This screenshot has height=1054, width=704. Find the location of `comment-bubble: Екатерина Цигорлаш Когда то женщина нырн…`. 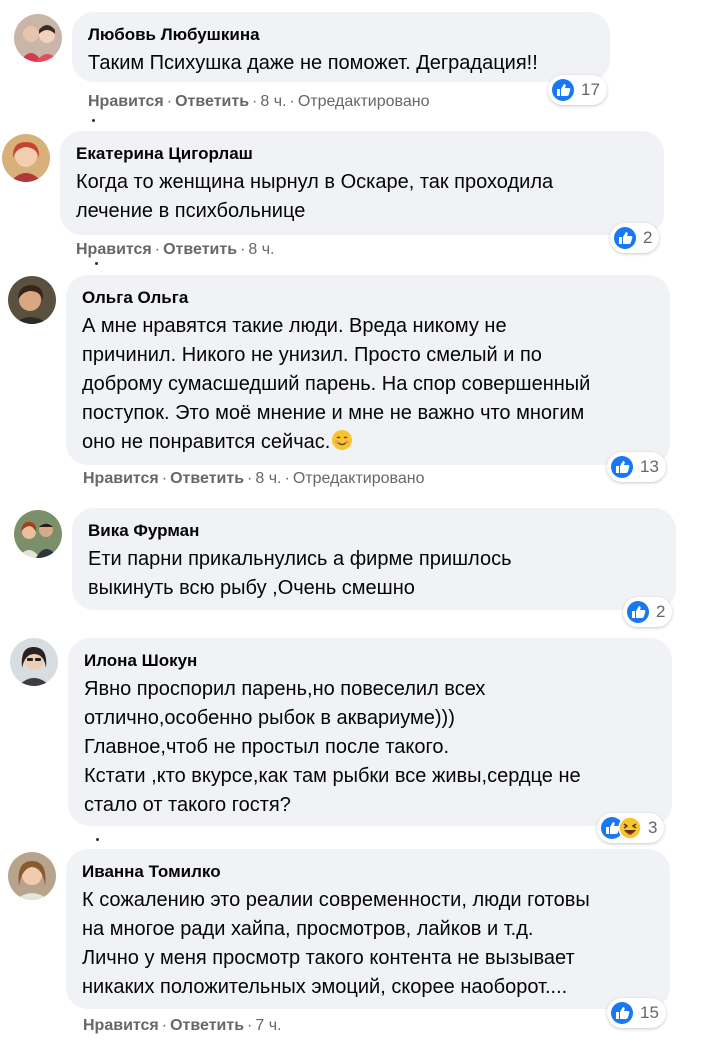

comment-bubble: Екатерина Цигорлаш Когда то женщина нырн… is located at coordinates (362, 183).